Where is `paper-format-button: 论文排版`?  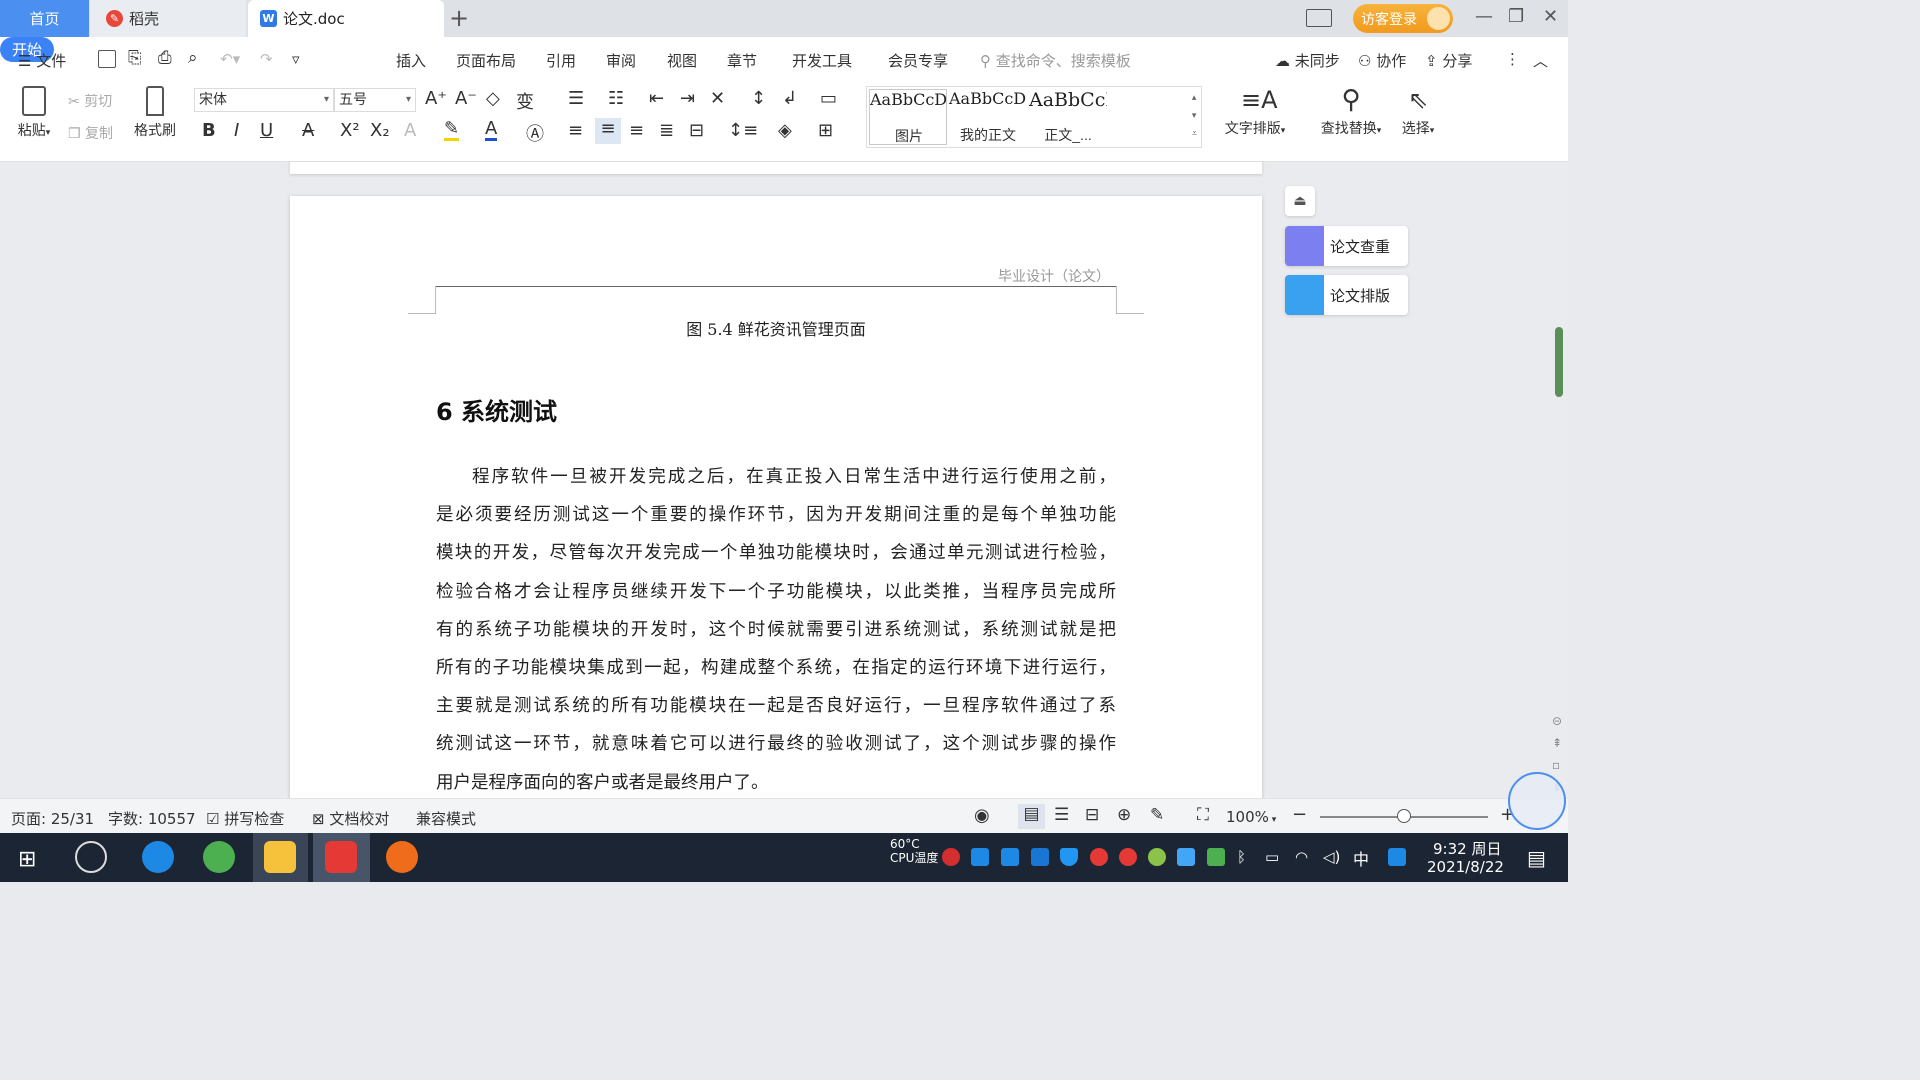 paper-format-button: 论文排版 is located at coordinates (1346, 295).